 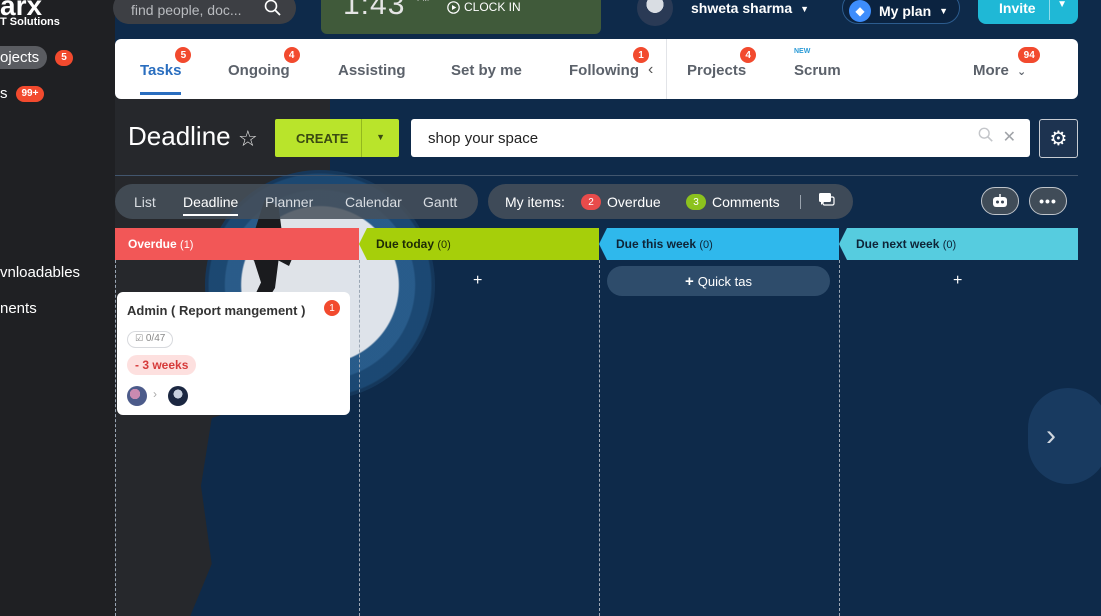 What do you see at coordinates (817, 63) in the screenshot?
I see `tab-scrum: NEW Scrum` at bounding box center [817, 63].